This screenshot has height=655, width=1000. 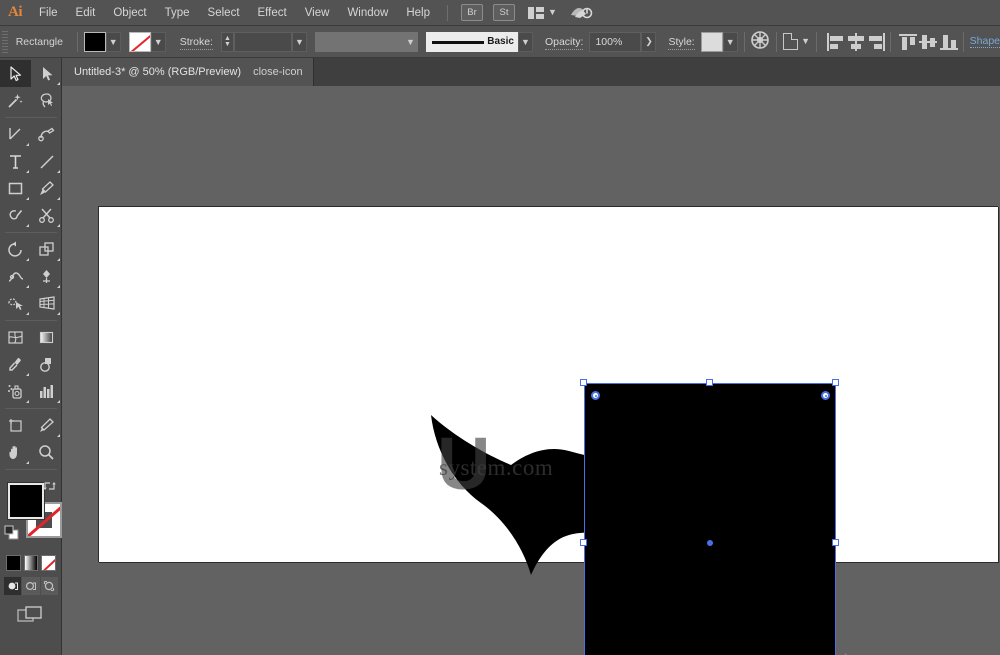 I want to click on opacity-input: 100%, so click(x=615, y=41).